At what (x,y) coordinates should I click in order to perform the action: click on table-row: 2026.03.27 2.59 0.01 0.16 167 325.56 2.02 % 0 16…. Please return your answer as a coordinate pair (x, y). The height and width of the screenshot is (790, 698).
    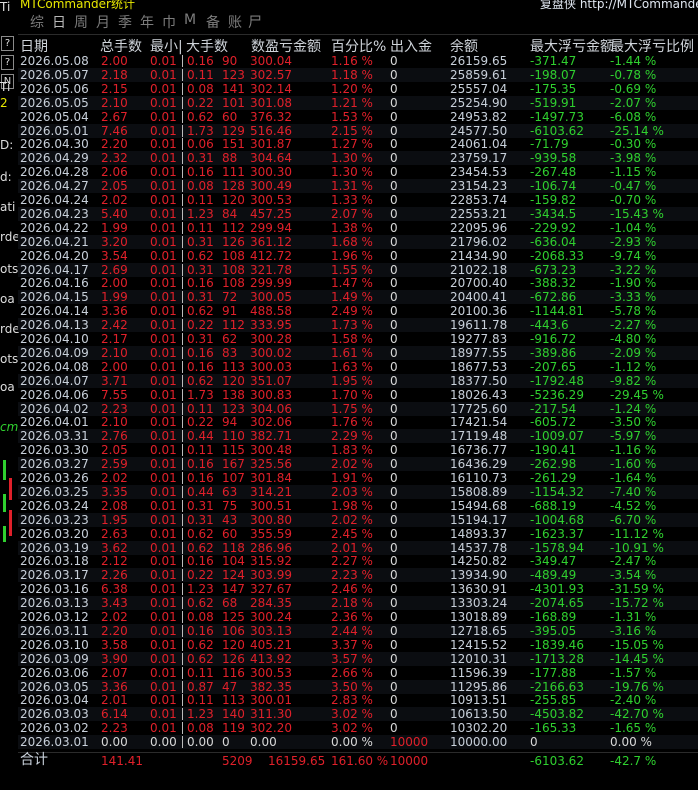
    Looking at the image, I should click on (358, 464).